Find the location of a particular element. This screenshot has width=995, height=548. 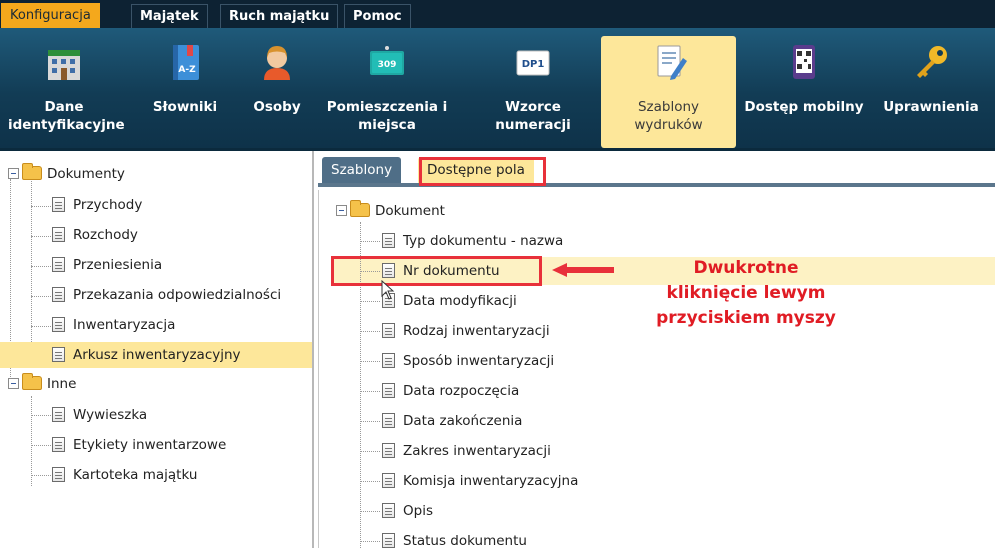

tree-item-przeniesienia: Przeniesienia is located at coordinates (107, 265).